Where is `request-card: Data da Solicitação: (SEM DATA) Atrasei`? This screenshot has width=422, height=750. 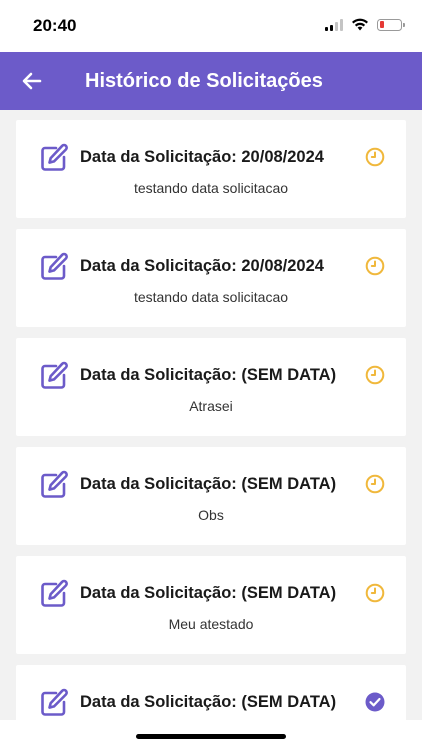 request-card: Data da Solicitação: (SEM DATA) Atrasei is located at coordinates (211, 387).